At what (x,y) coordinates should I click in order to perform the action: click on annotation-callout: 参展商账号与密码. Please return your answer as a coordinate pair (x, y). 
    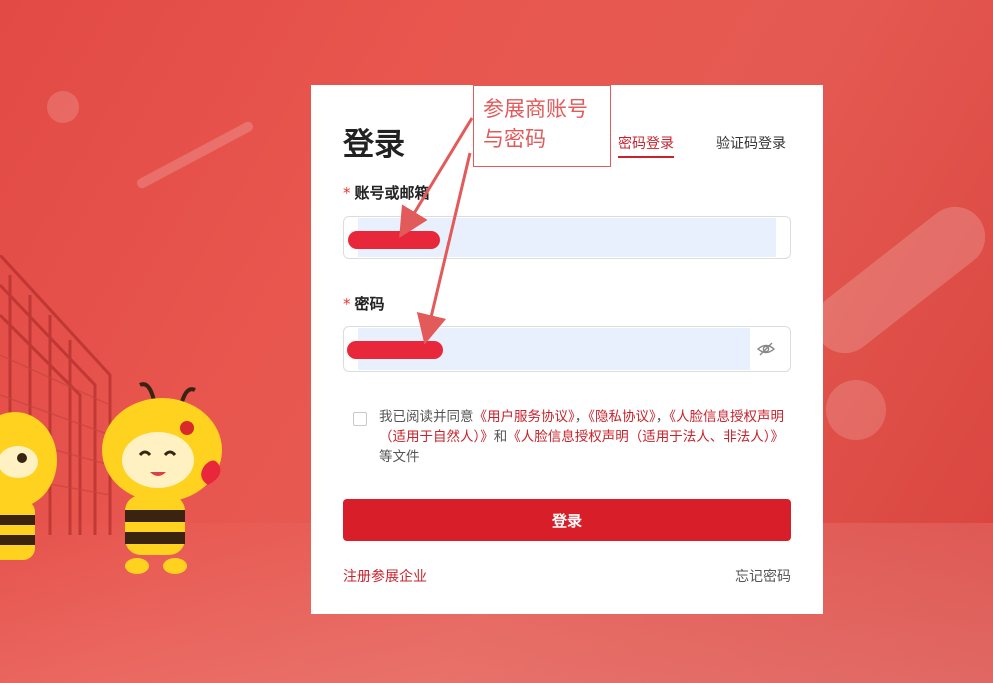
    Looking at the image, I should click on (542, 126).